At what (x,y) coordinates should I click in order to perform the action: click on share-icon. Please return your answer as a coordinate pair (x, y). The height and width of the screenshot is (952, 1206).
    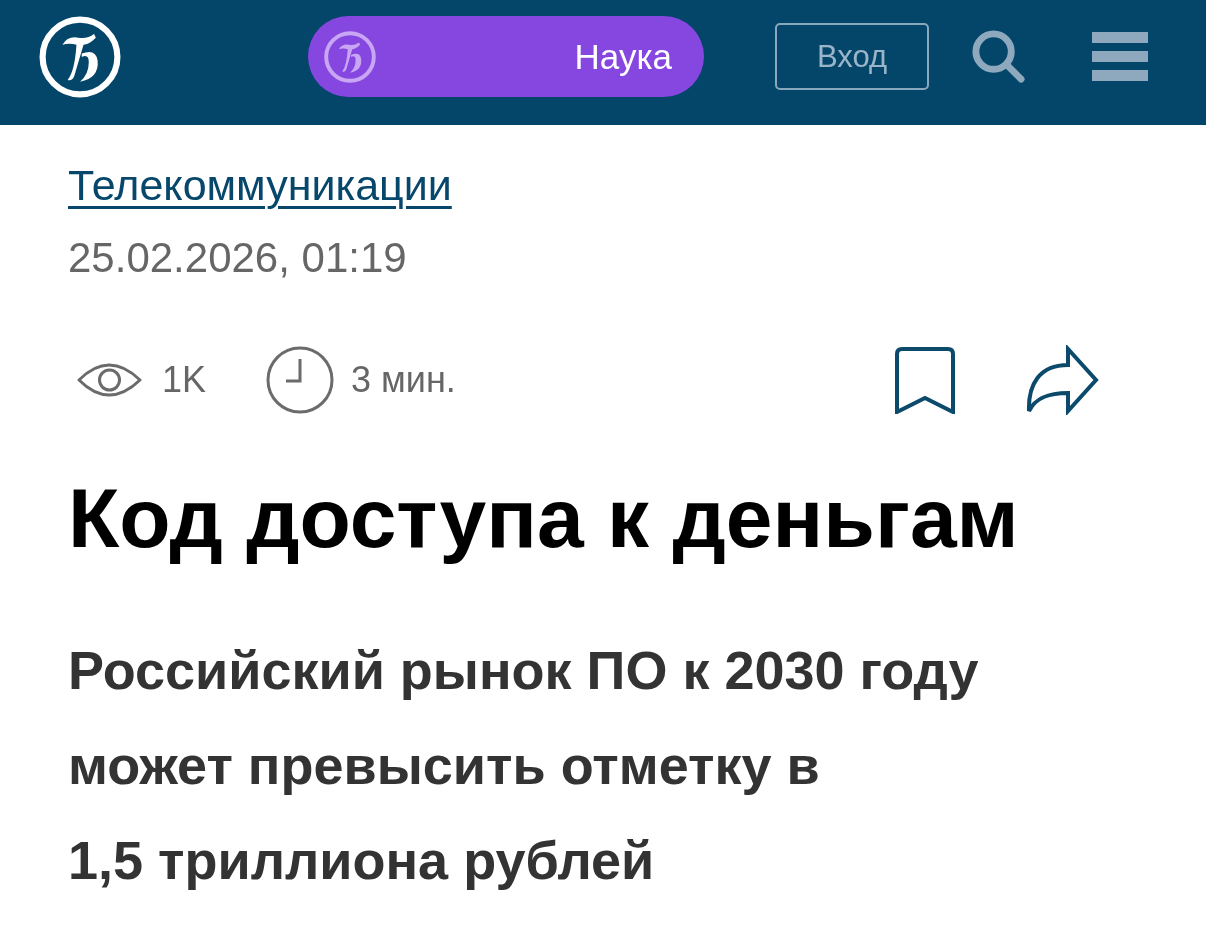
    Looking at the image, I should click on (1062, 380).